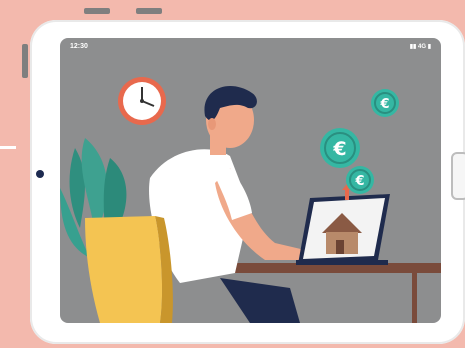  I want to click on chair-icon, so click(129, 269).